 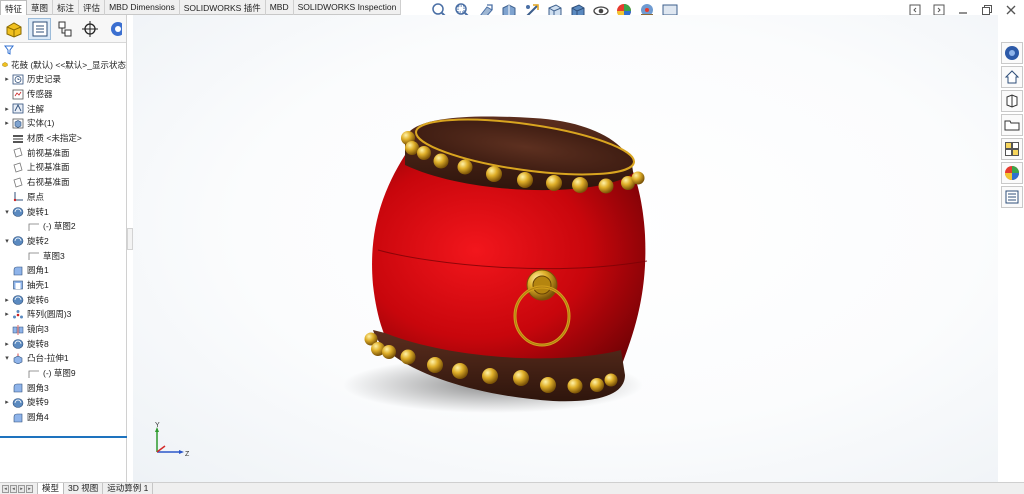 I want to click on tree-item-label: 实体(1), so click(x=41, y=123).